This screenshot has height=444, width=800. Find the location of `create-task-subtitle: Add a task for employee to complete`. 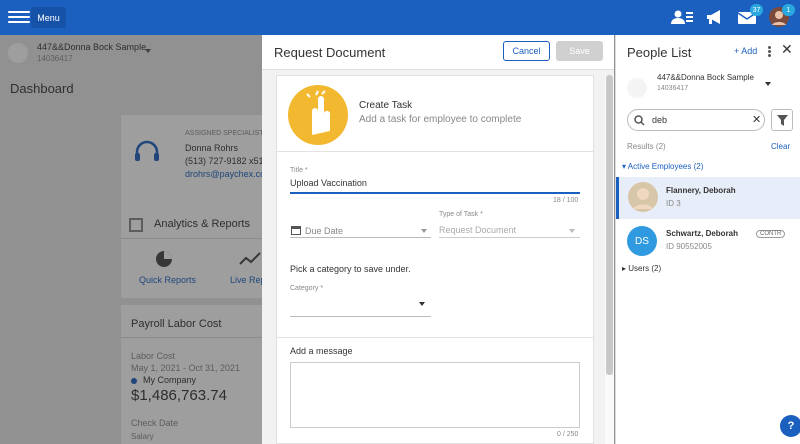

create-task-subtitle: Add a task for employee to complete is located at coordinates (440, 119).